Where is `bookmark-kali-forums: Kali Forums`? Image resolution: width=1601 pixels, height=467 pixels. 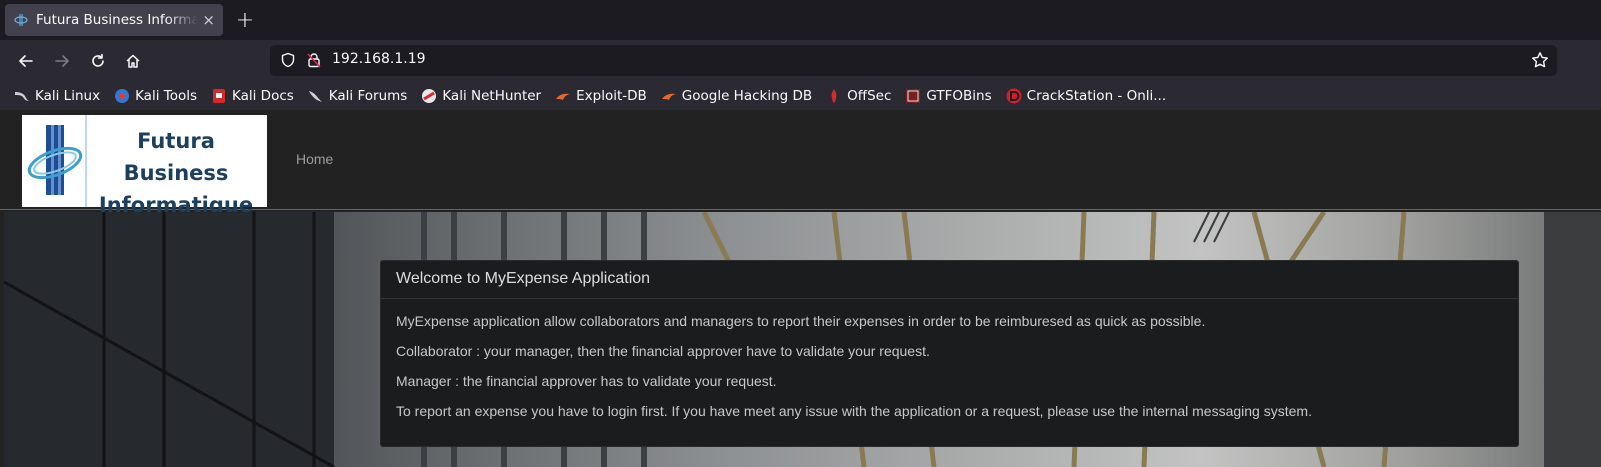 bookmark-kali-forums: Kali Forums is located at coordinates (358, 95).